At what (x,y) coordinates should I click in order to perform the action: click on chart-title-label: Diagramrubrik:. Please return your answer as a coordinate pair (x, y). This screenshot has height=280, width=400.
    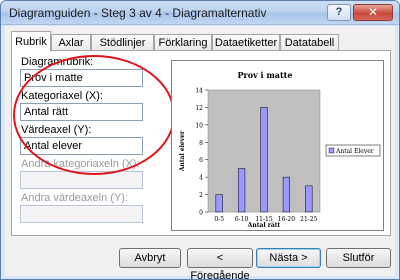
    Looking at the image, I should click on (57, 62).